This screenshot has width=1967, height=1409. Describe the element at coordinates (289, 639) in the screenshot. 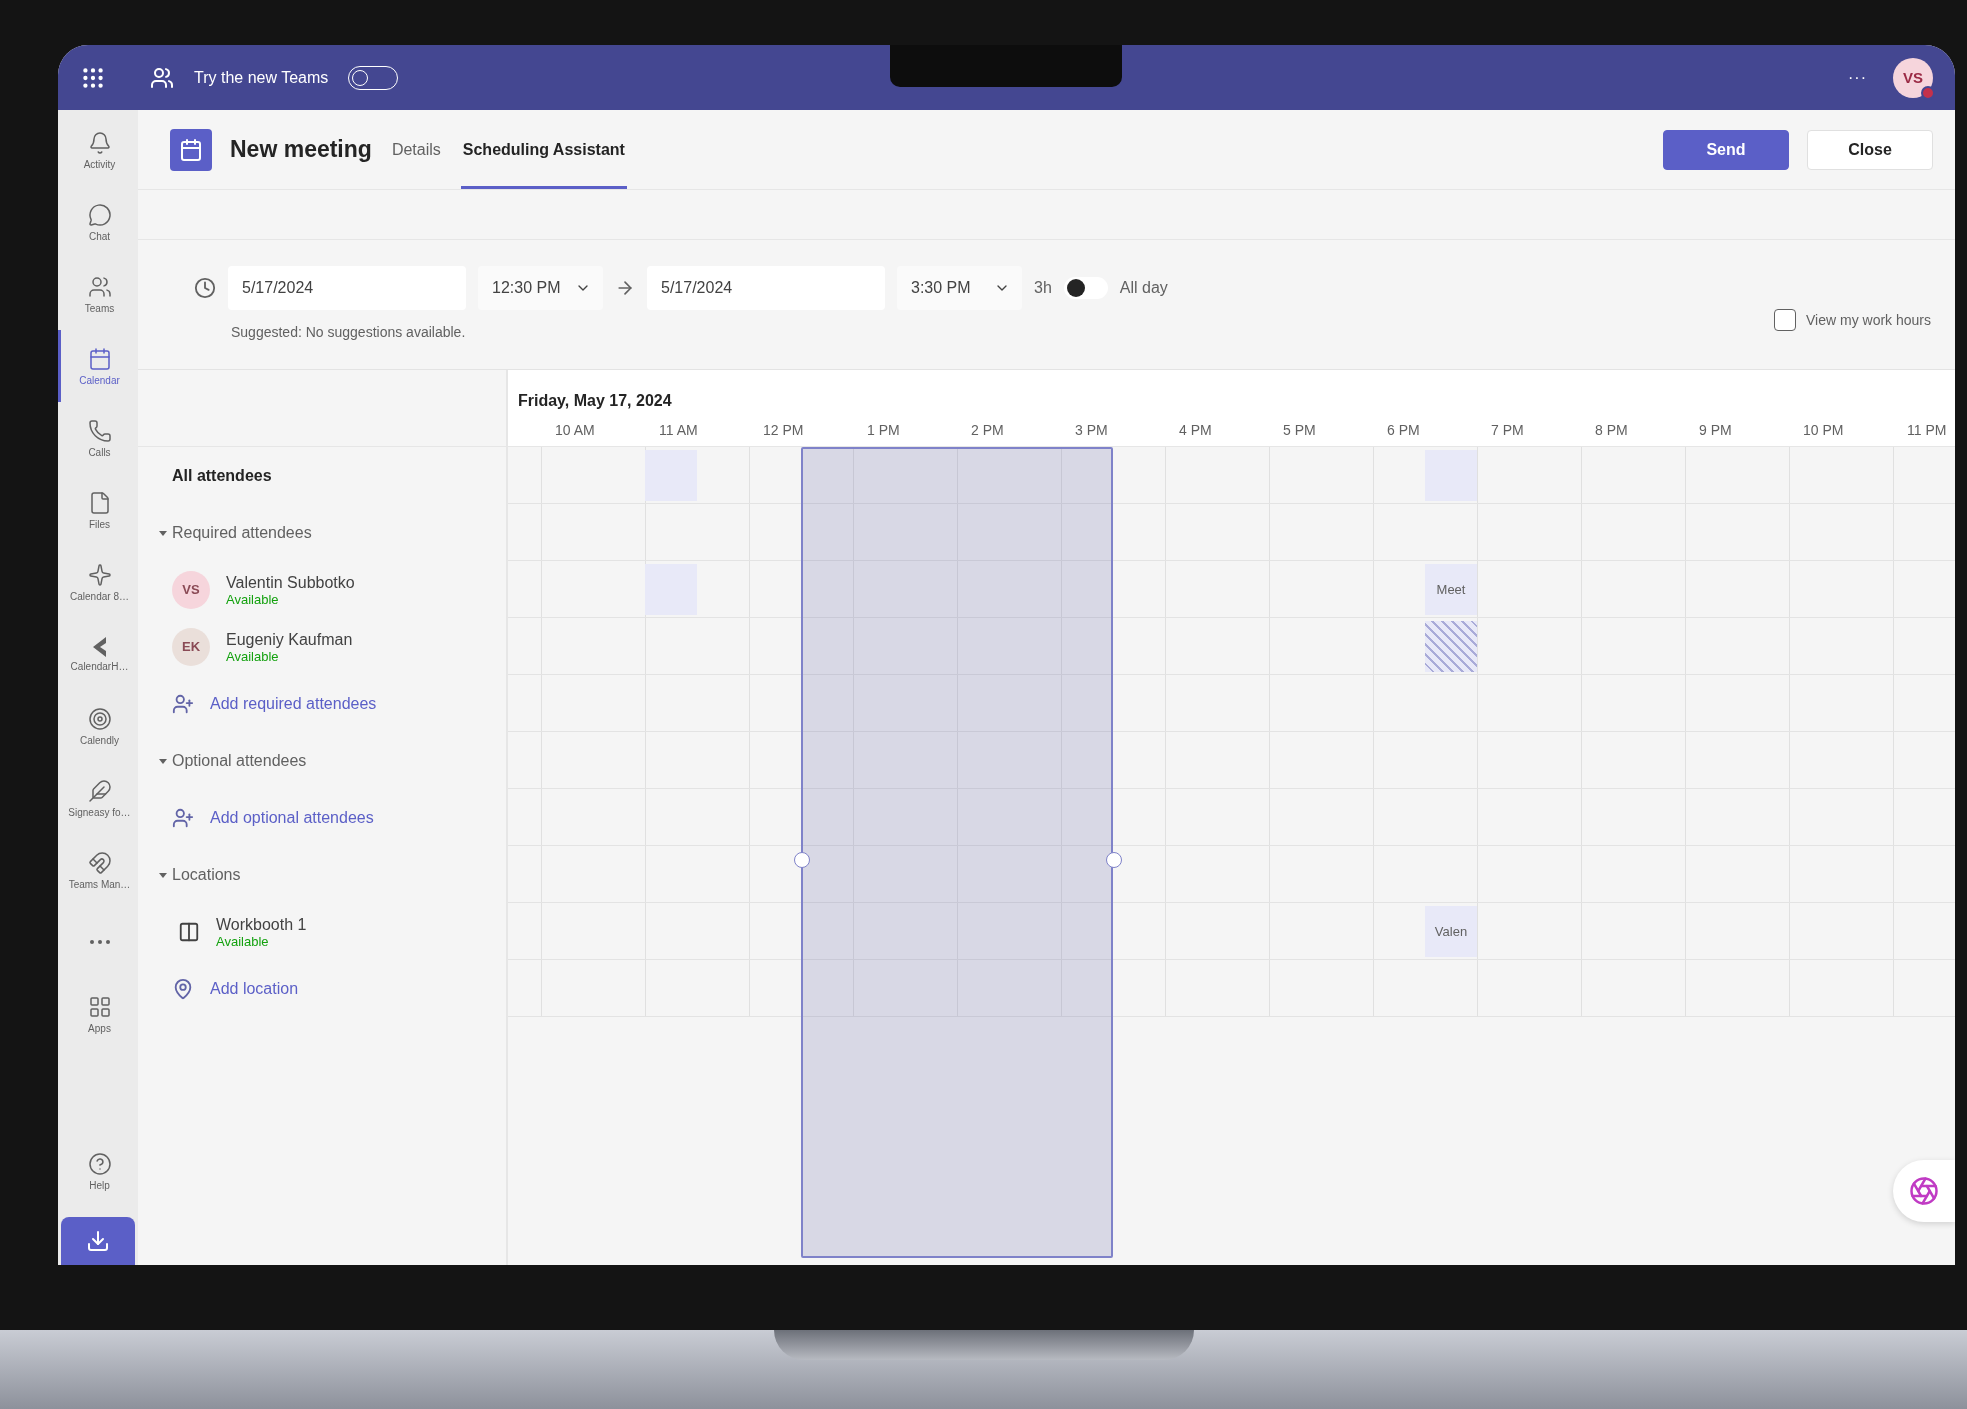

I see `attendee-name: Eugeniy Kaufman` at that location.